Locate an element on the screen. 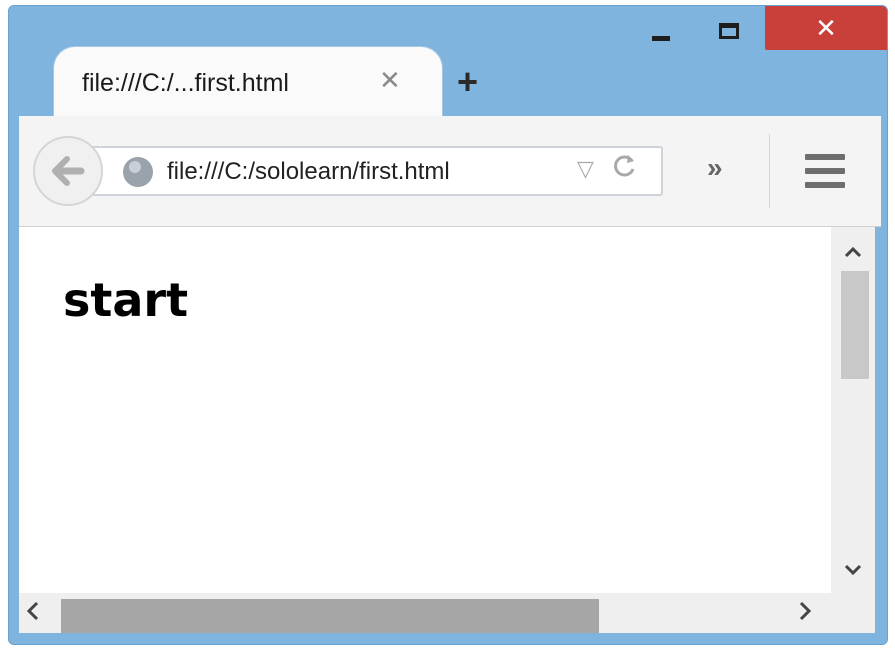 This screenshot has height=649, width=895. vertical-scroll-thumb is located at coordinates (855, 325).